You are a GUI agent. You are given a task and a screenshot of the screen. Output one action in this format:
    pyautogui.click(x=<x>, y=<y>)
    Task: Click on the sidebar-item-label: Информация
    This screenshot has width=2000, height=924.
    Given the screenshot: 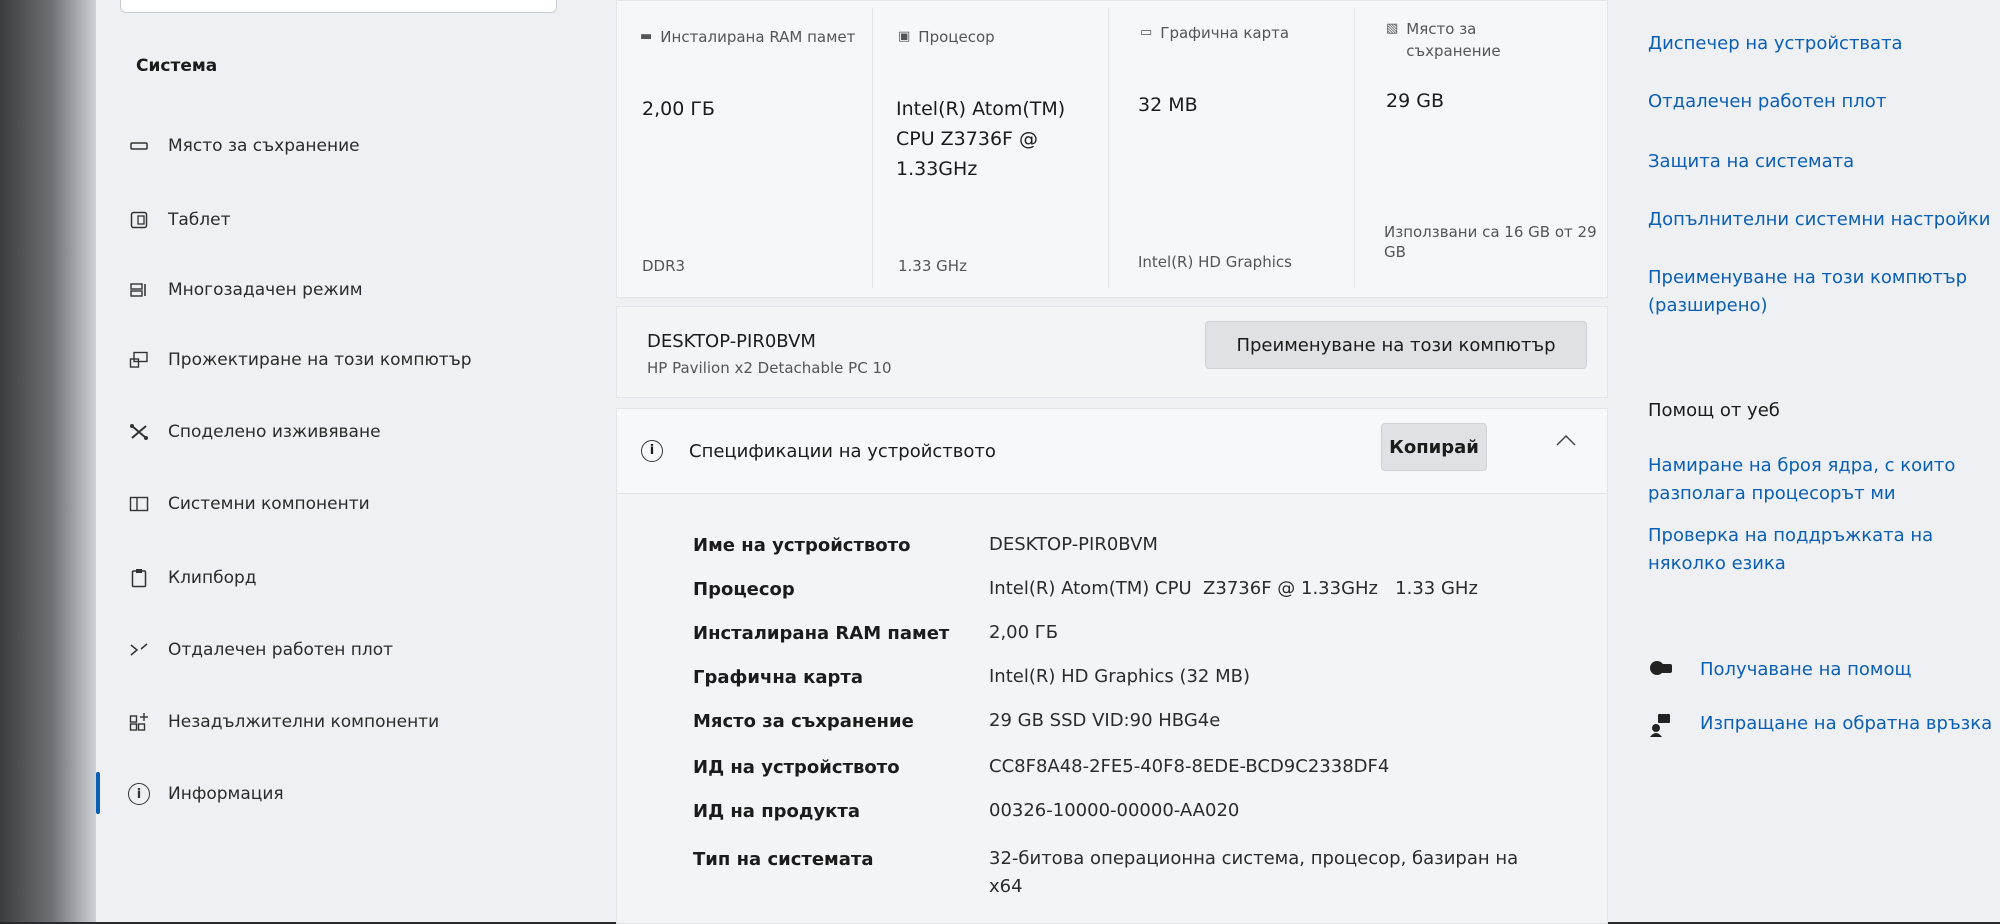 What is the action you would take?
    pyautogui.click(x=226, y=794)
    